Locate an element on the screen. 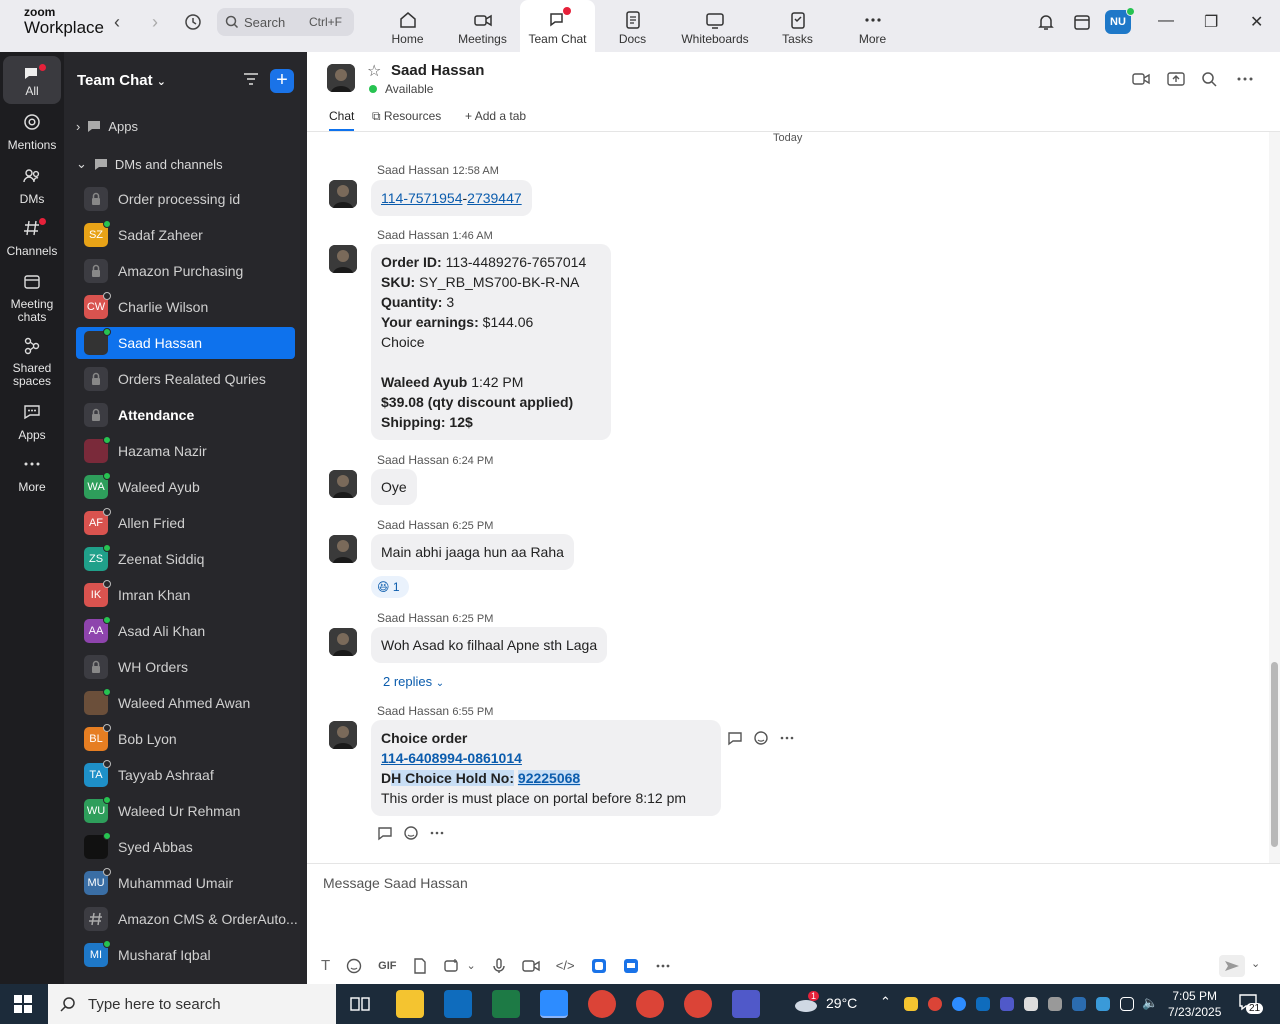 Image resolution: width=1280 pixels, height=1024 pixels. scrollbar-thumb is located at coordinates (1274, 754).